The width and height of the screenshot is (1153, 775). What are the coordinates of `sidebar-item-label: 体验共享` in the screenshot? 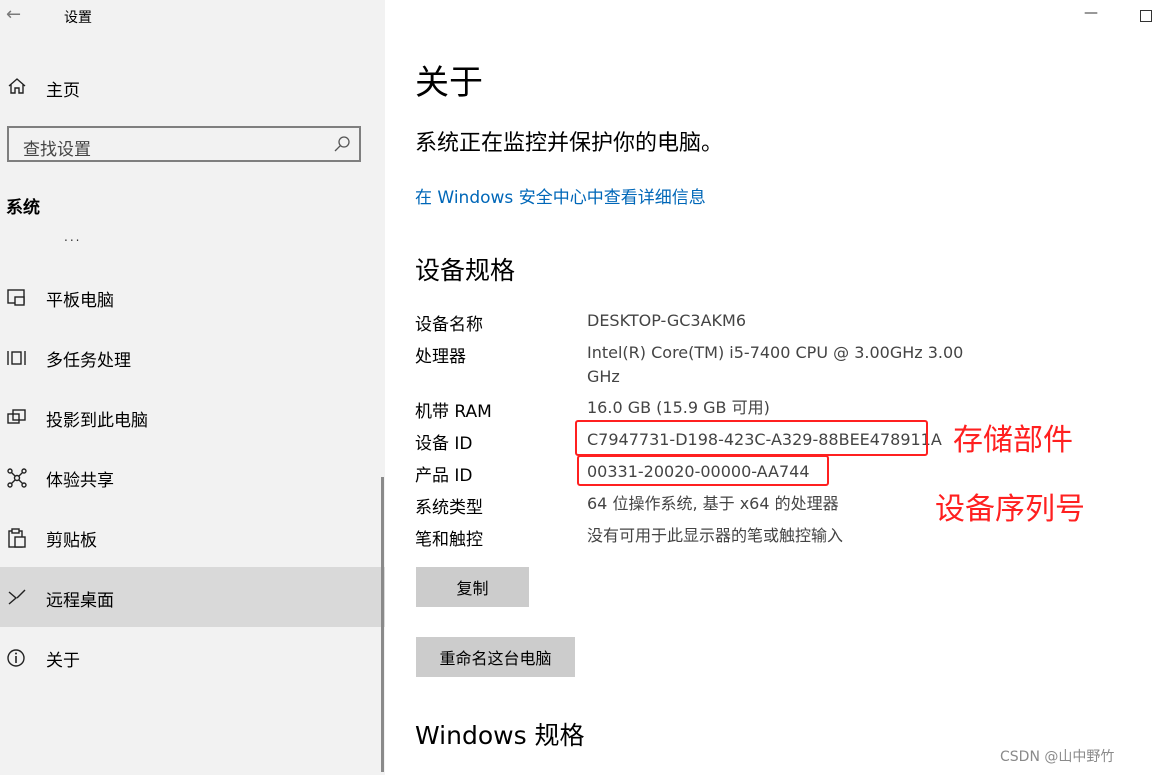 It's located at (80, 481).